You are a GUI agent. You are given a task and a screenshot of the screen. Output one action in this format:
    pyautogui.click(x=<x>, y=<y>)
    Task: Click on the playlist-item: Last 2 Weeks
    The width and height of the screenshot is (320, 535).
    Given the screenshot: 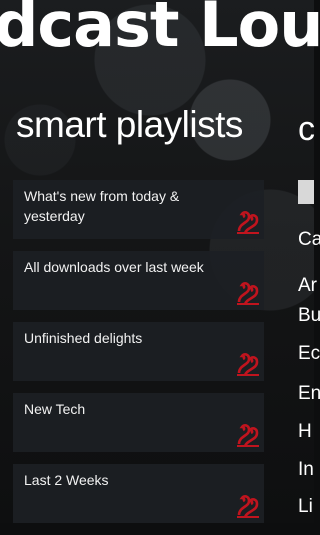 What is the action you would take?
    pyautogui.click(x=138, y=493)
    